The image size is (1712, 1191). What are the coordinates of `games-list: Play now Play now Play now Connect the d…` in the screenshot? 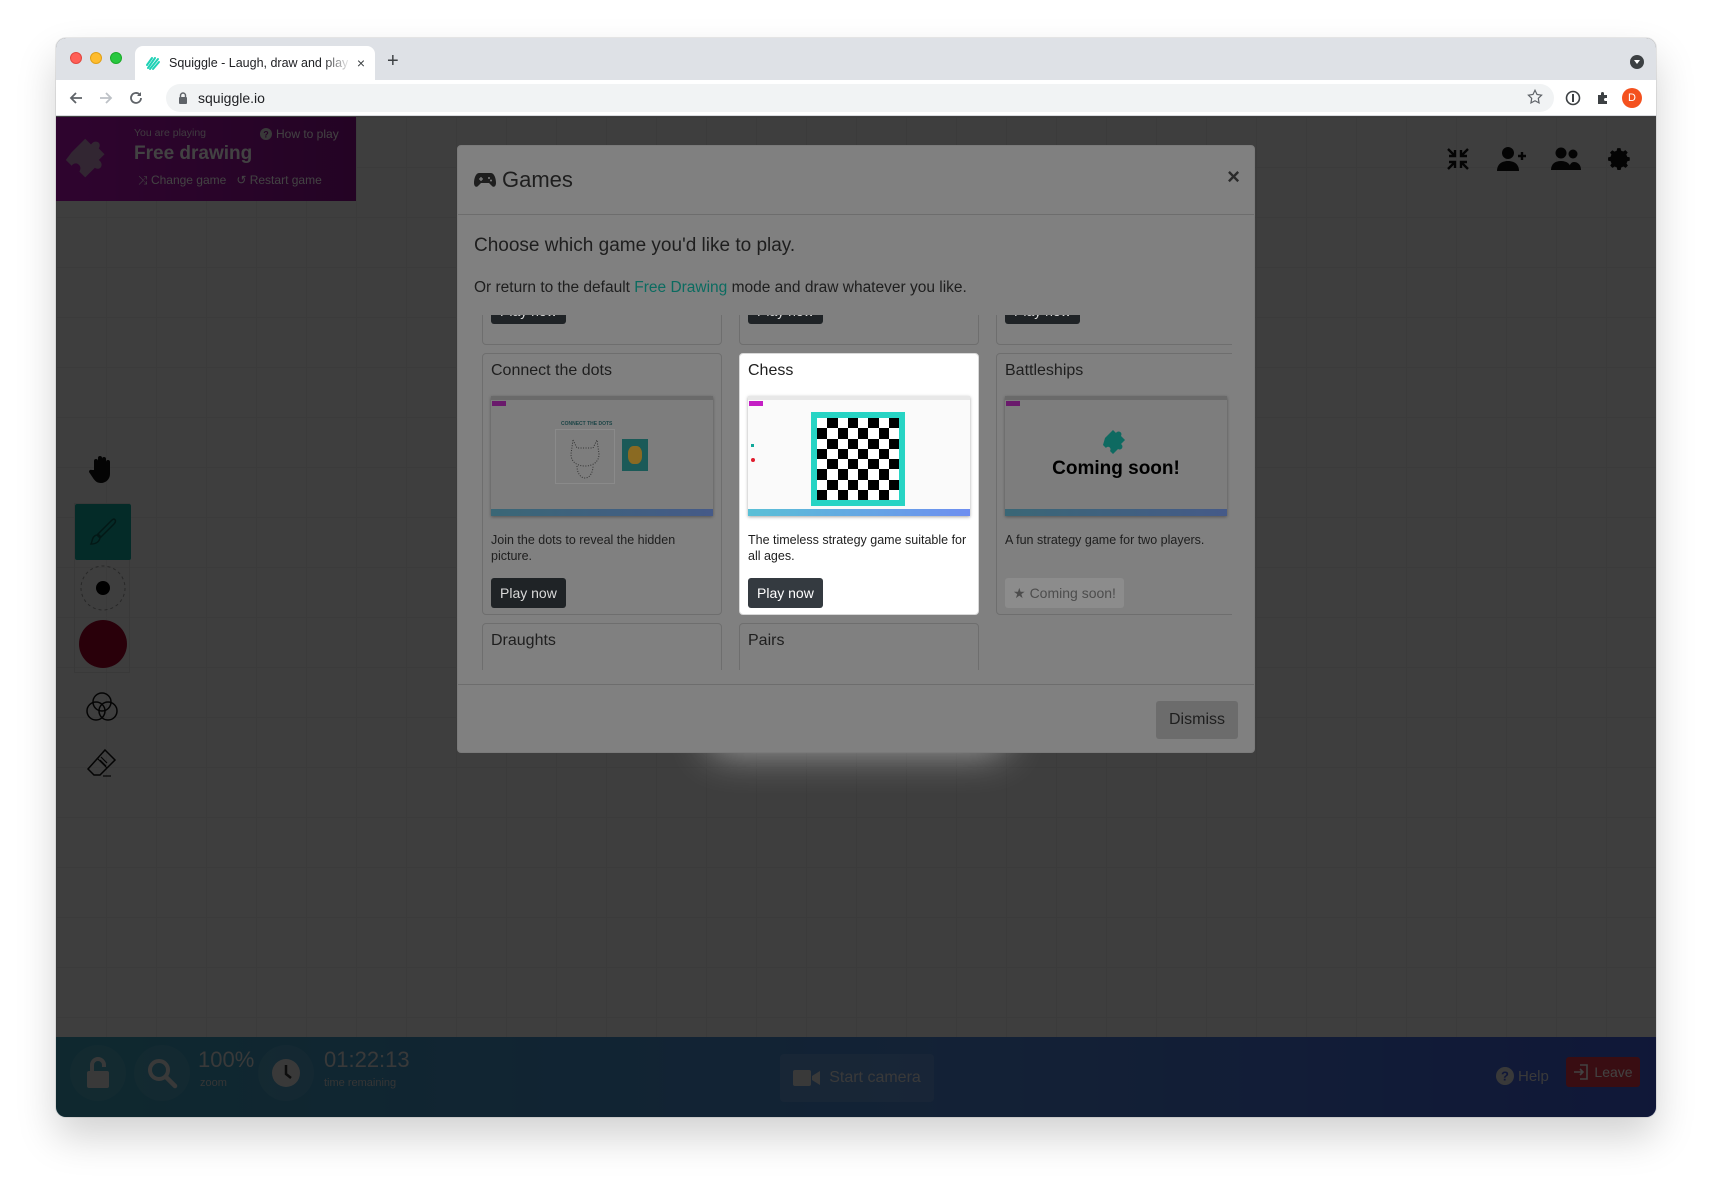 It's located at (857, 492).